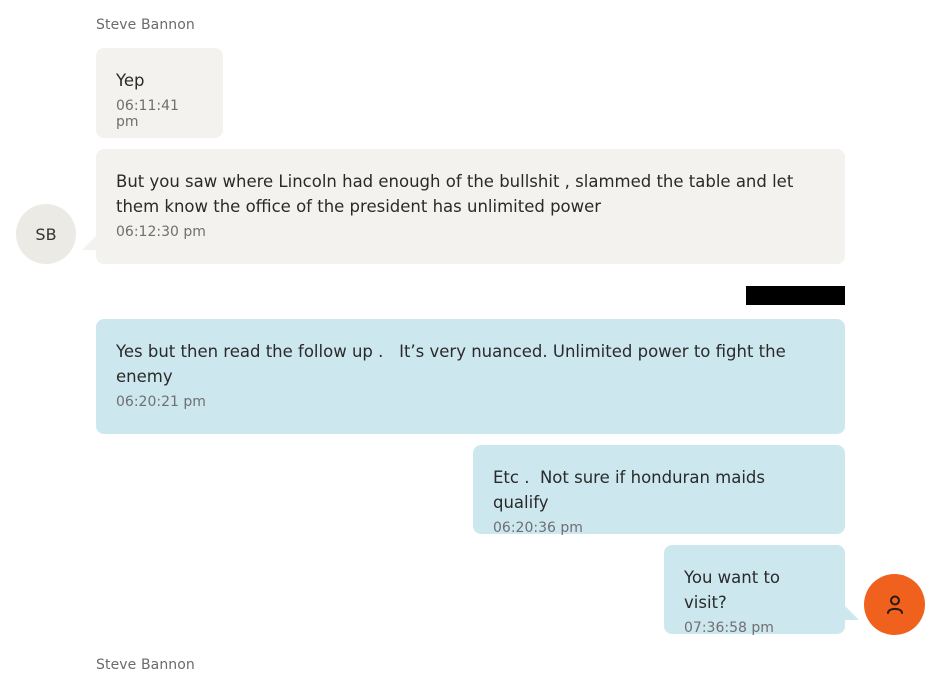 Image resolution: width=947 pixels, height=675 pixels. I want to click on message-bubble-outgoing: You want to visit? 07:36:58 pm, so click(754, 590).